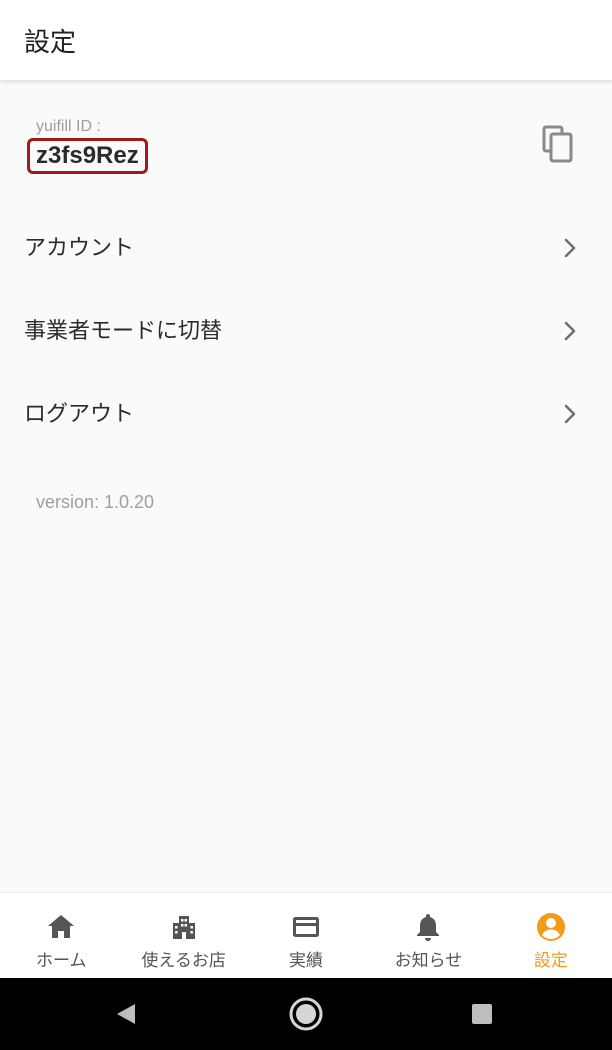 Image resolution: width=612 pixels, height=1050 pixels. Describe the element at coordinates (123, 331) in the screenshot. I see `menu-item-label: 事業者モードに切替` at that location.